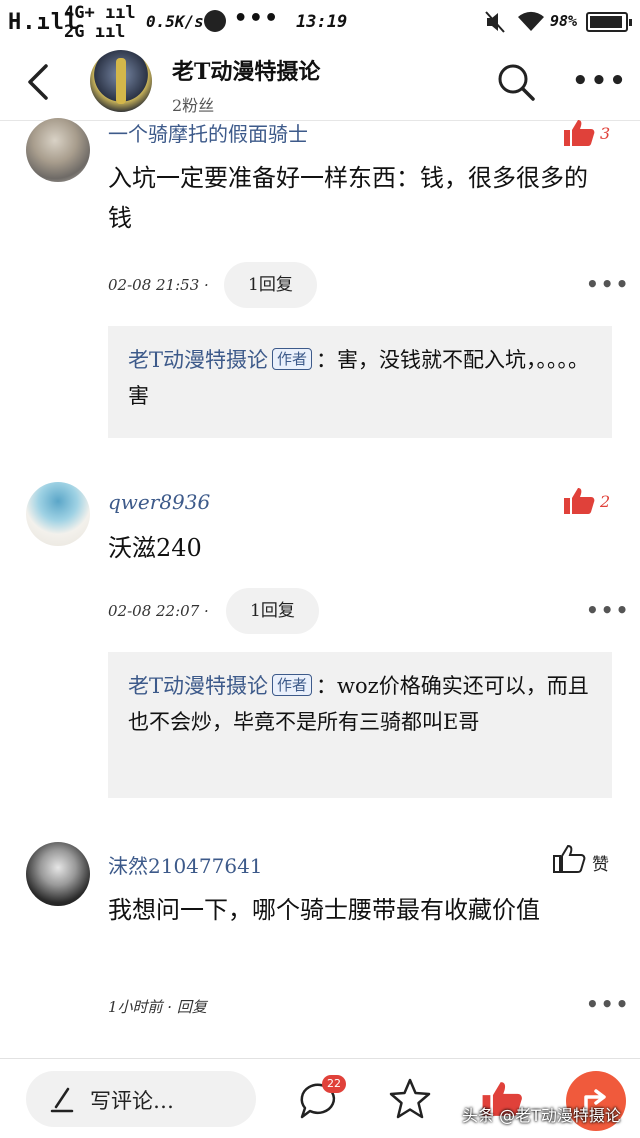  I want to click on network-indicator: 4G+ ııl 2G ııl, so click(100, 23).